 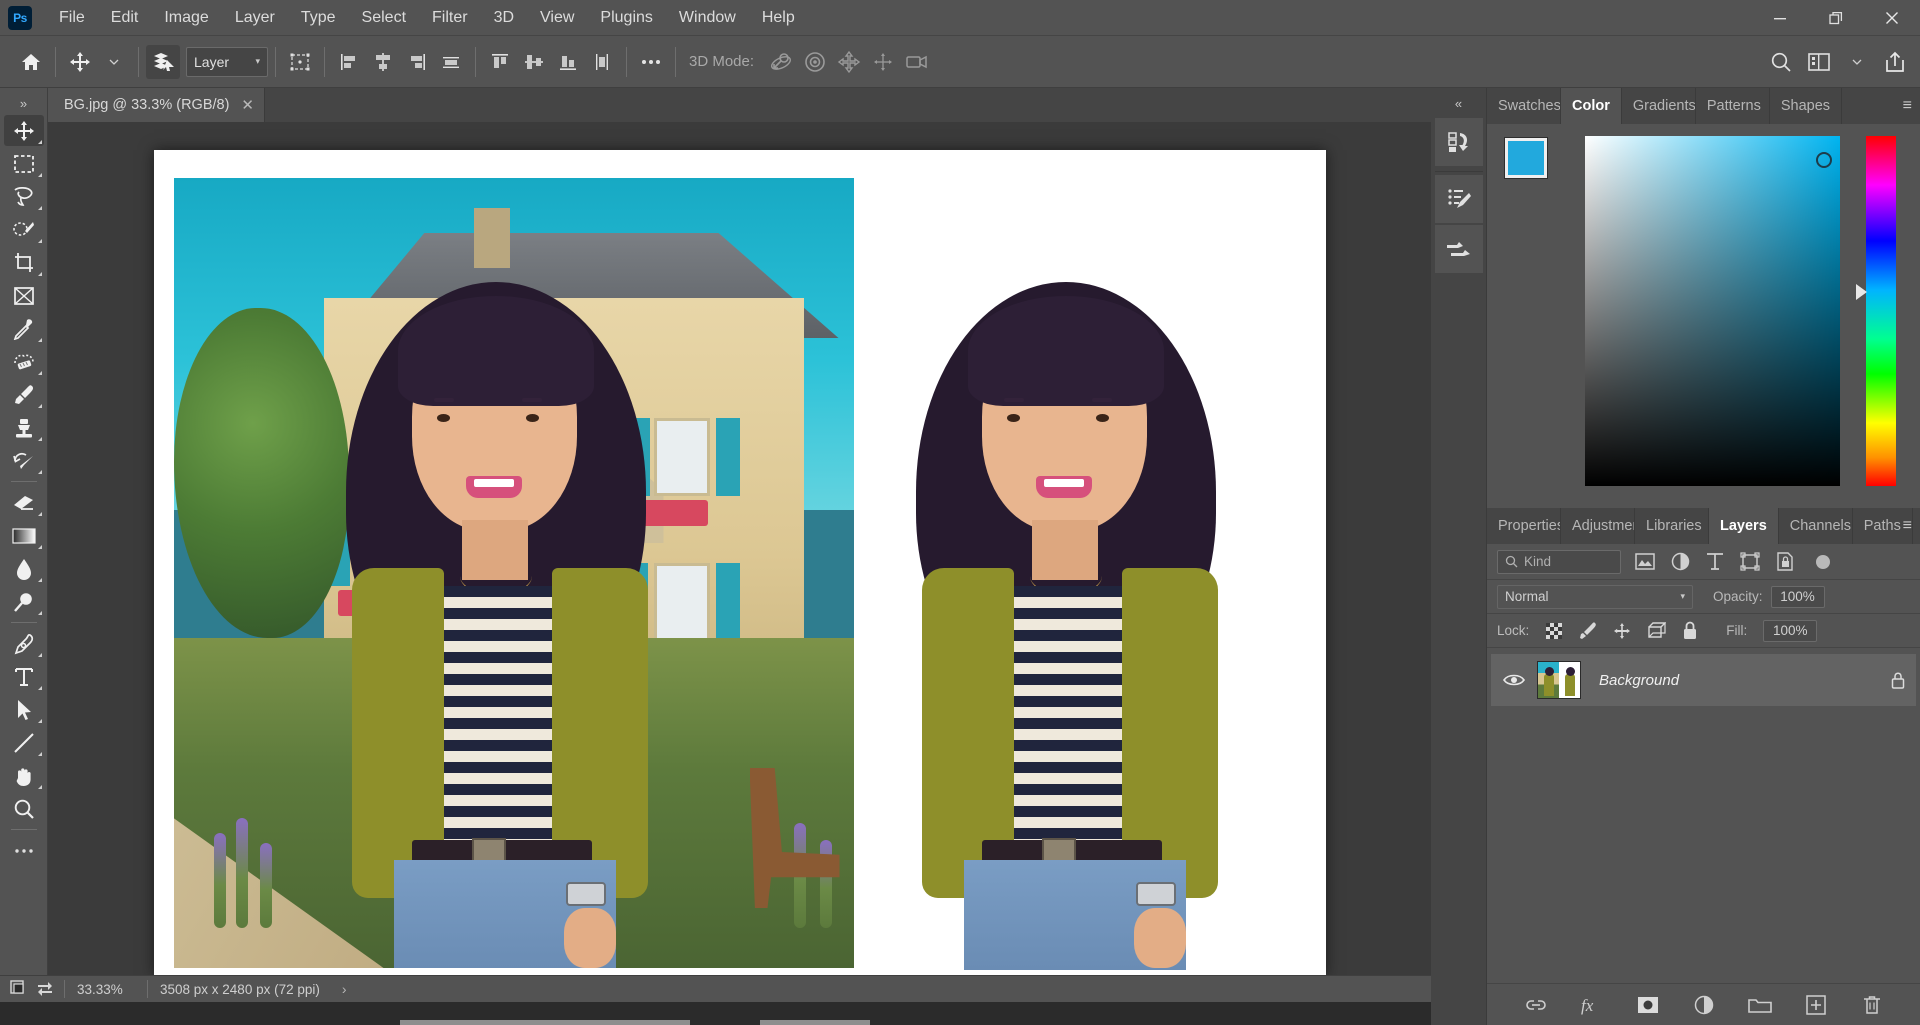 I want to click on brush-tool, so click(x=24, y=394).